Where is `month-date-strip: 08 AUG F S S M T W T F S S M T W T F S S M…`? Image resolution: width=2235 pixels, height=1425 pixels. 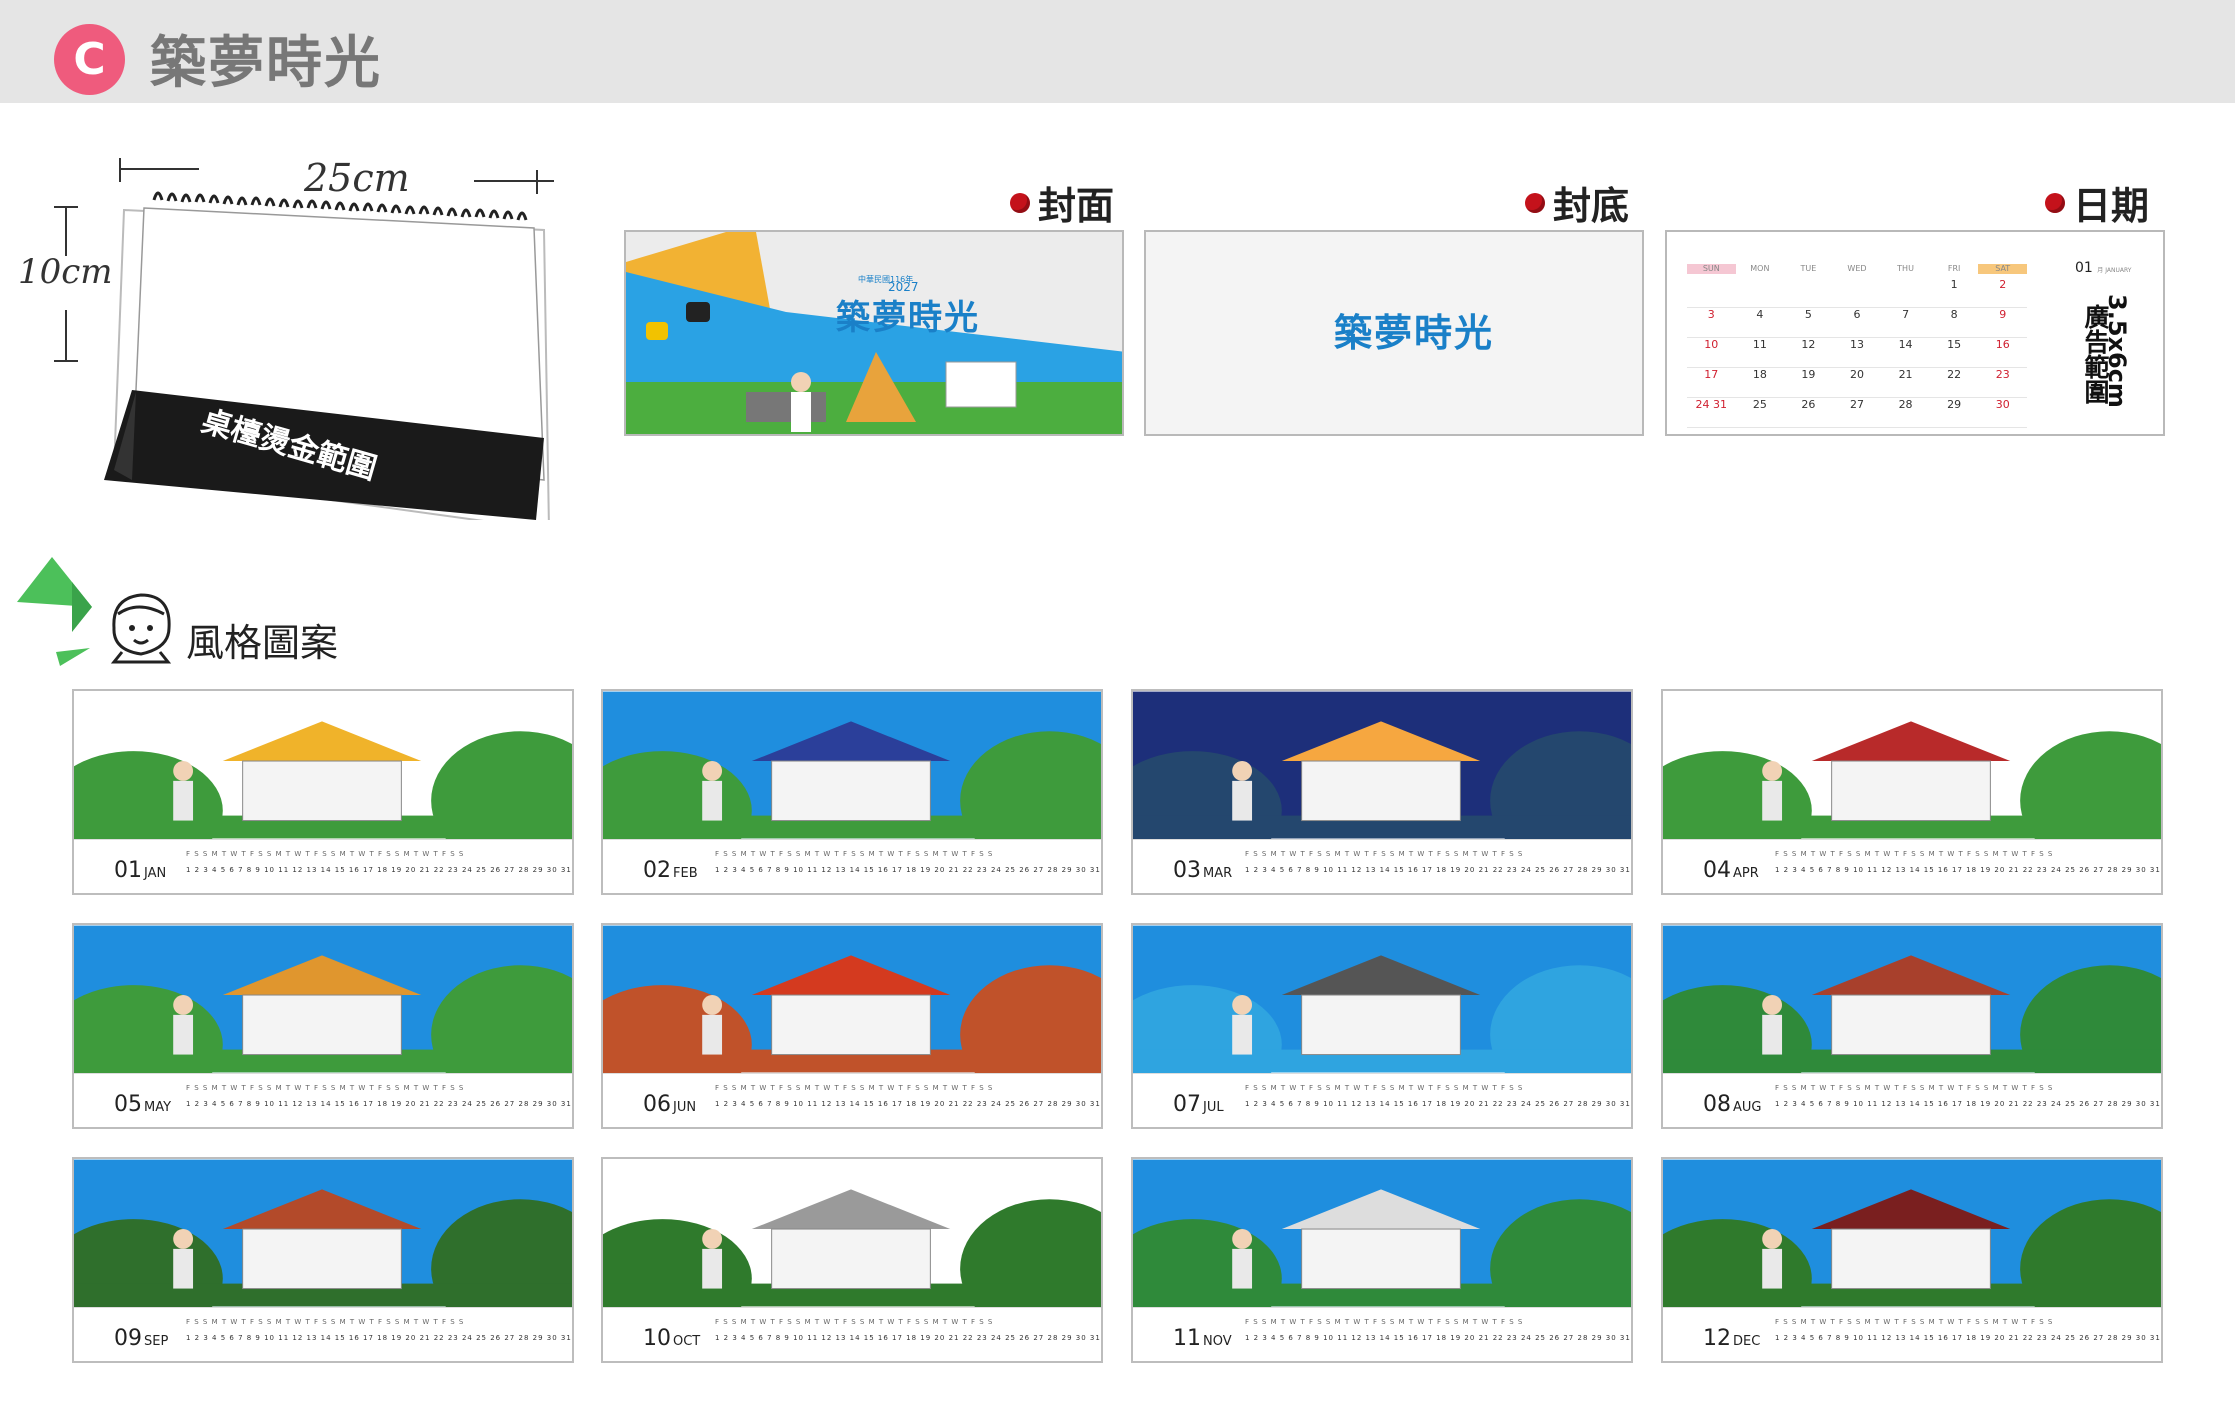 month-date-strip: 08 AUG F S S M T W T F S S M T W T F S S M… is located at coordinates (1912, 1099).